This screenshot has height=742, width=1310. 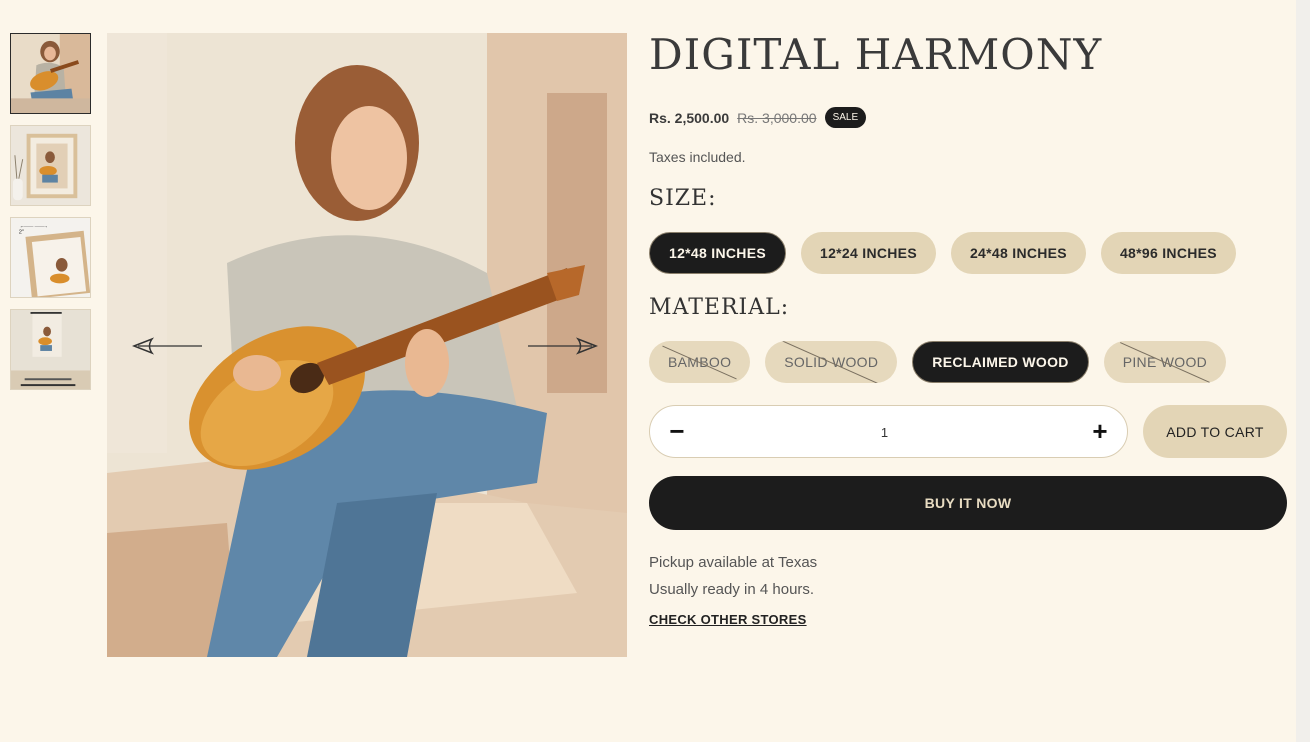 I want to click on material-option-pine-wood: PINE WOOD, so click(x=1165, y=362).